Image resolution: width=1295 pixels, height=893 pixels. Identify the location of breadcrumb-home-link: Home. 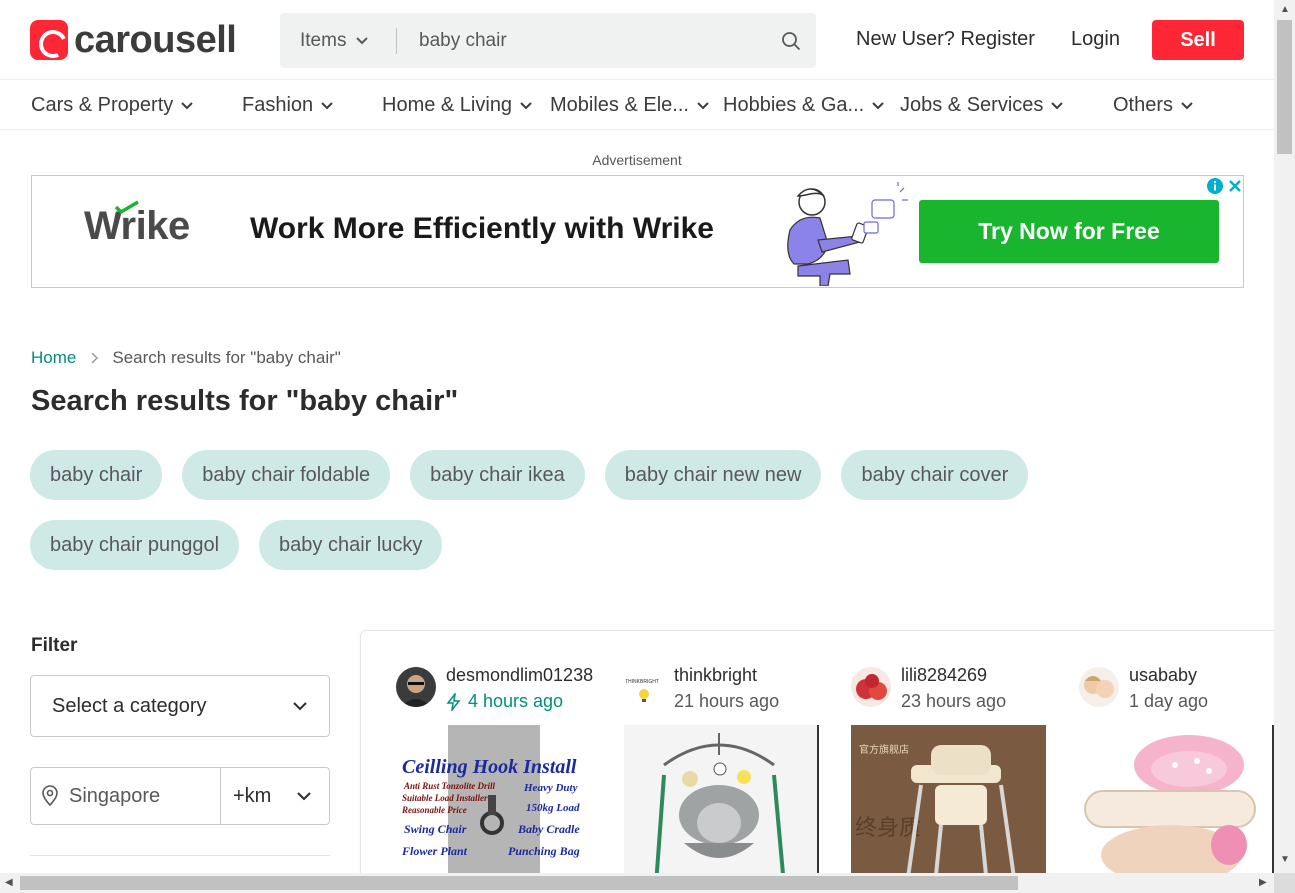
(53, 358).